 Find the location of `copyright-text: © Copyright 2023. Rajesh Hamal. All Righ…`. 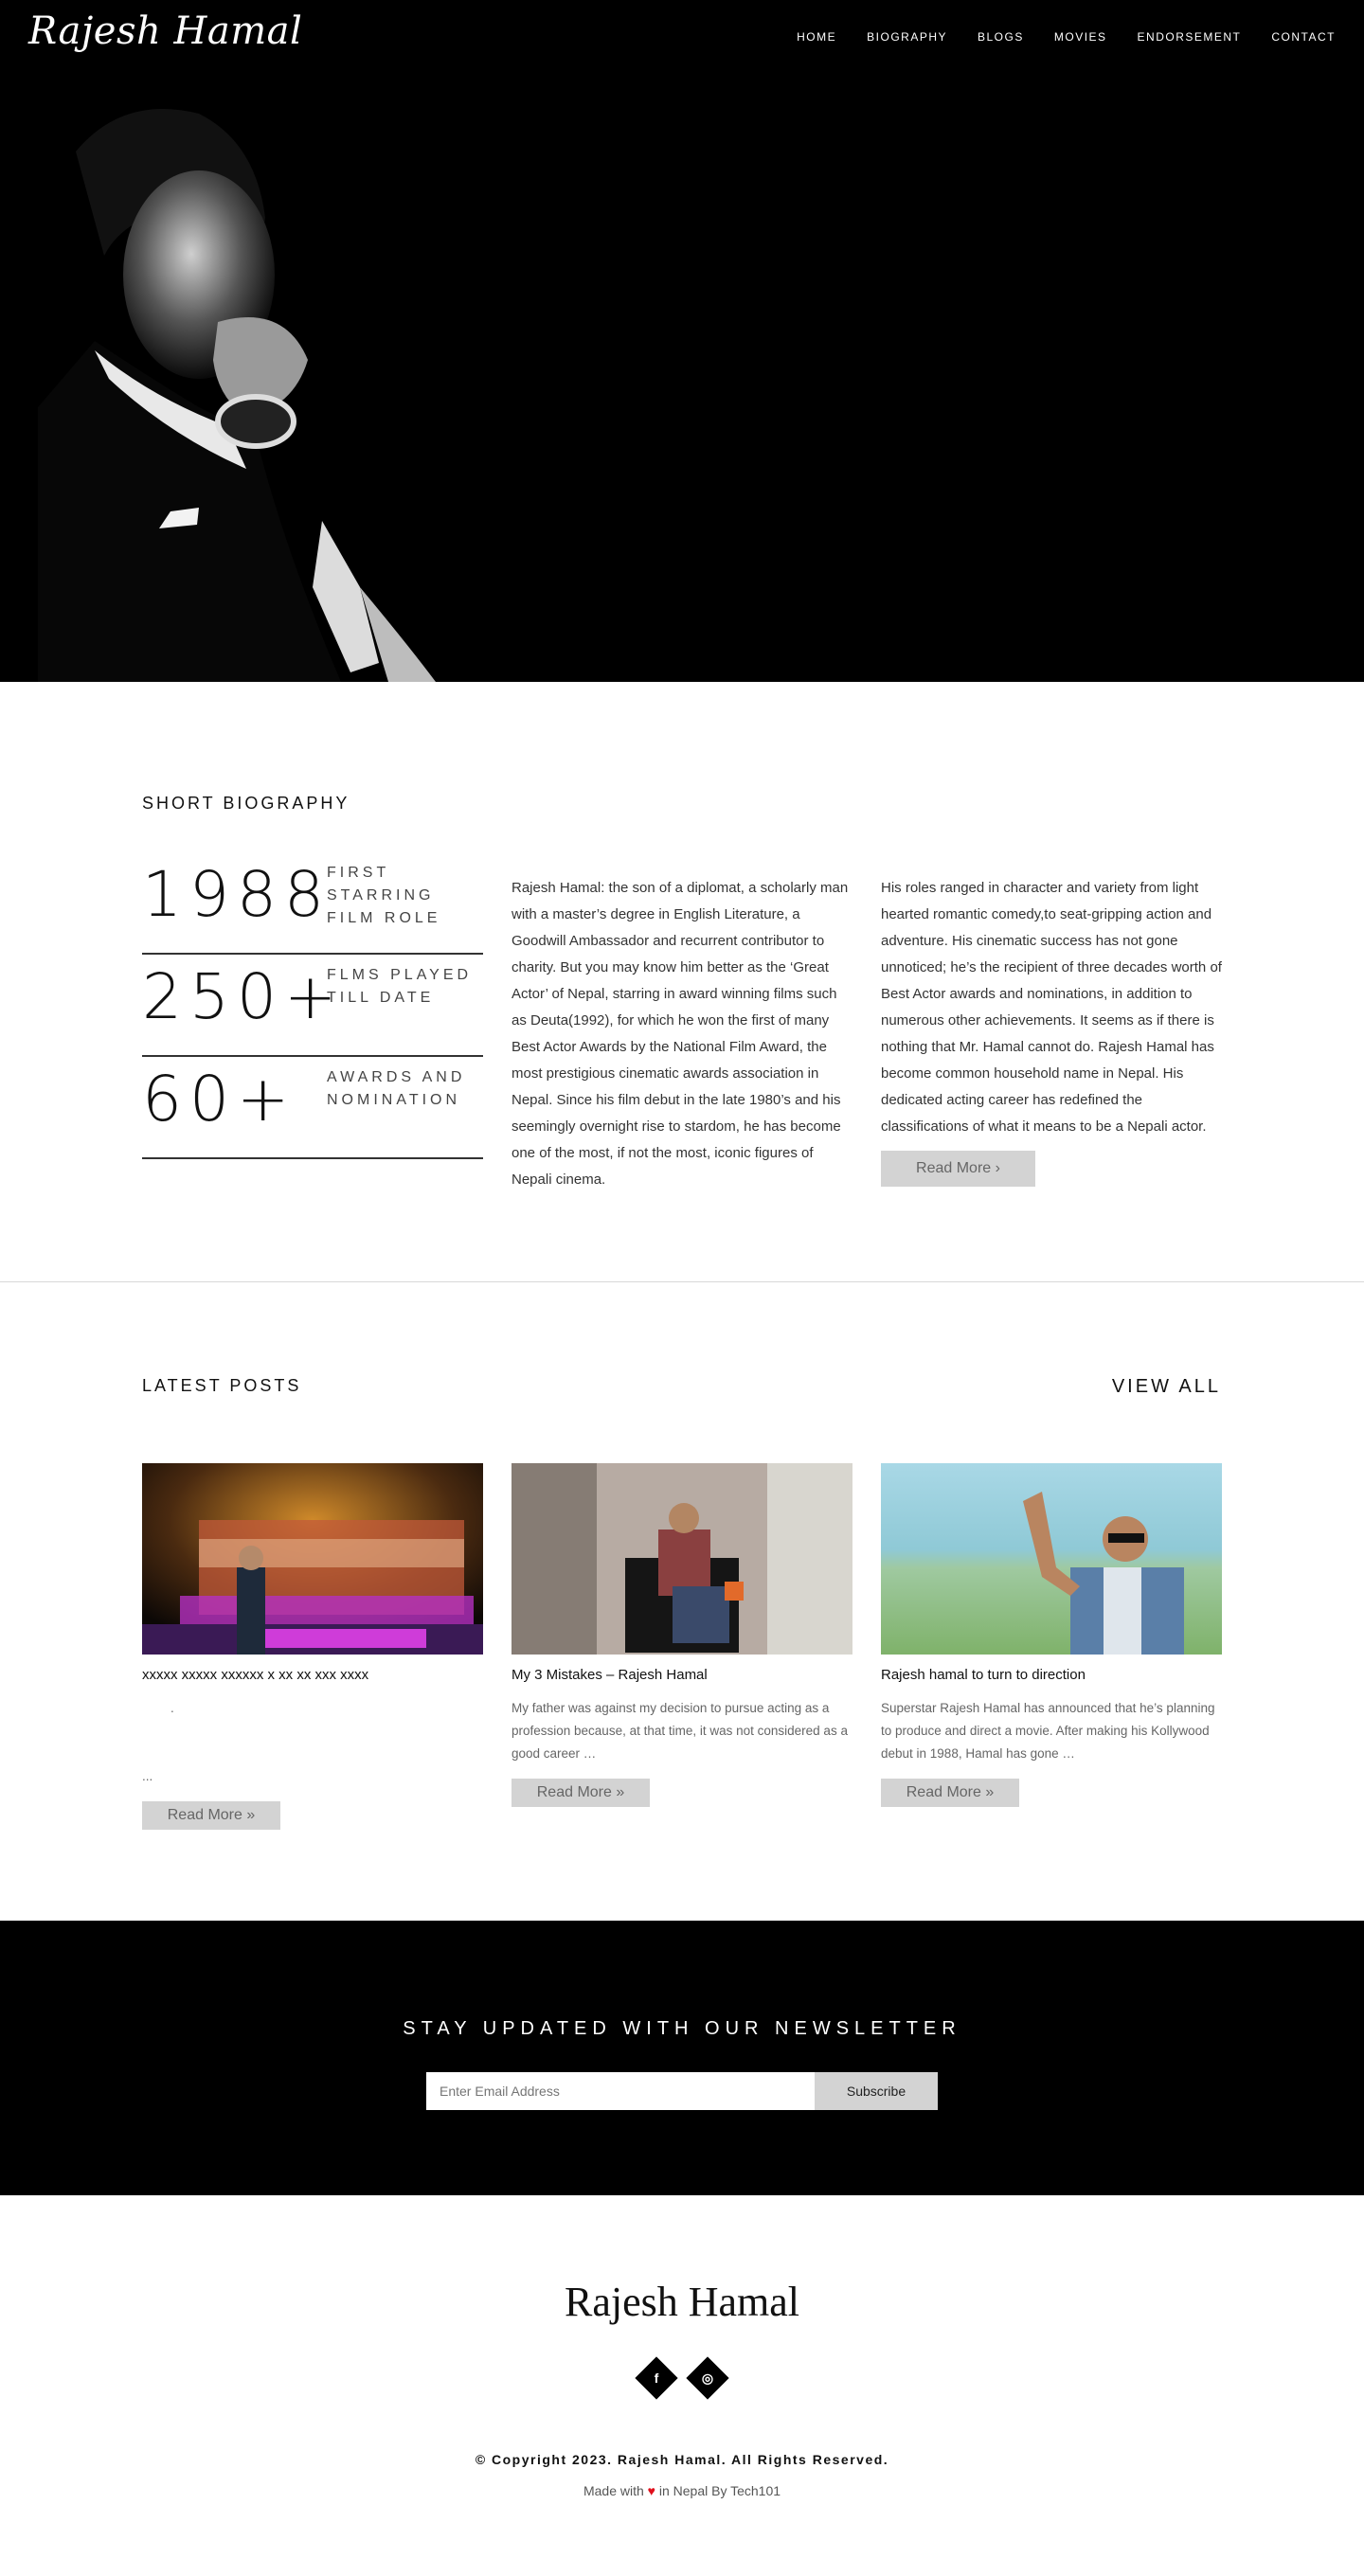

copyright-text: © Copyright 2023. Rajesh Hamal. All Righ… is located at coordinates (682, 2459).